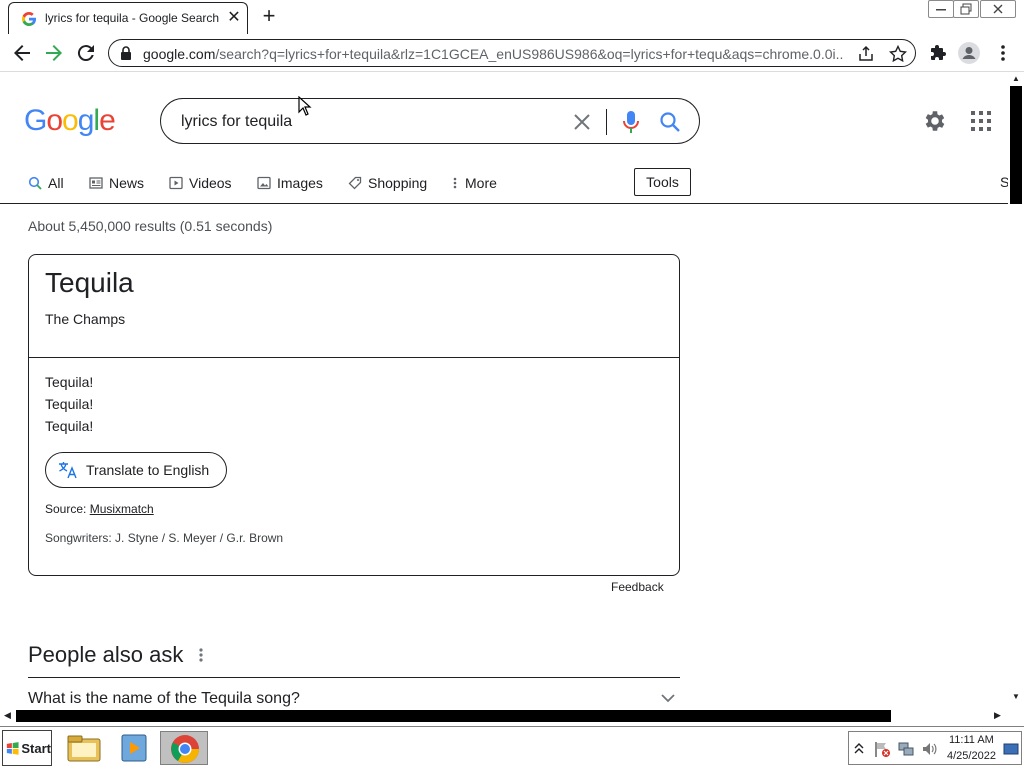  I want to click on lock-icon, so click(126, 53).